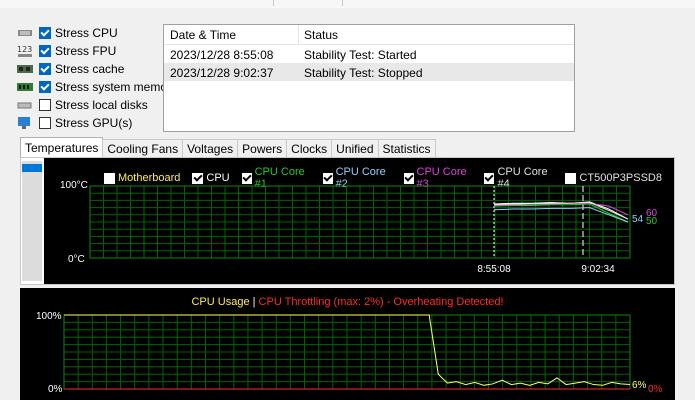  What do you see at coordinates (369, 35) in the screenshot?
I see `log-header: Date & Time Status` at bounding box center [369, 35].